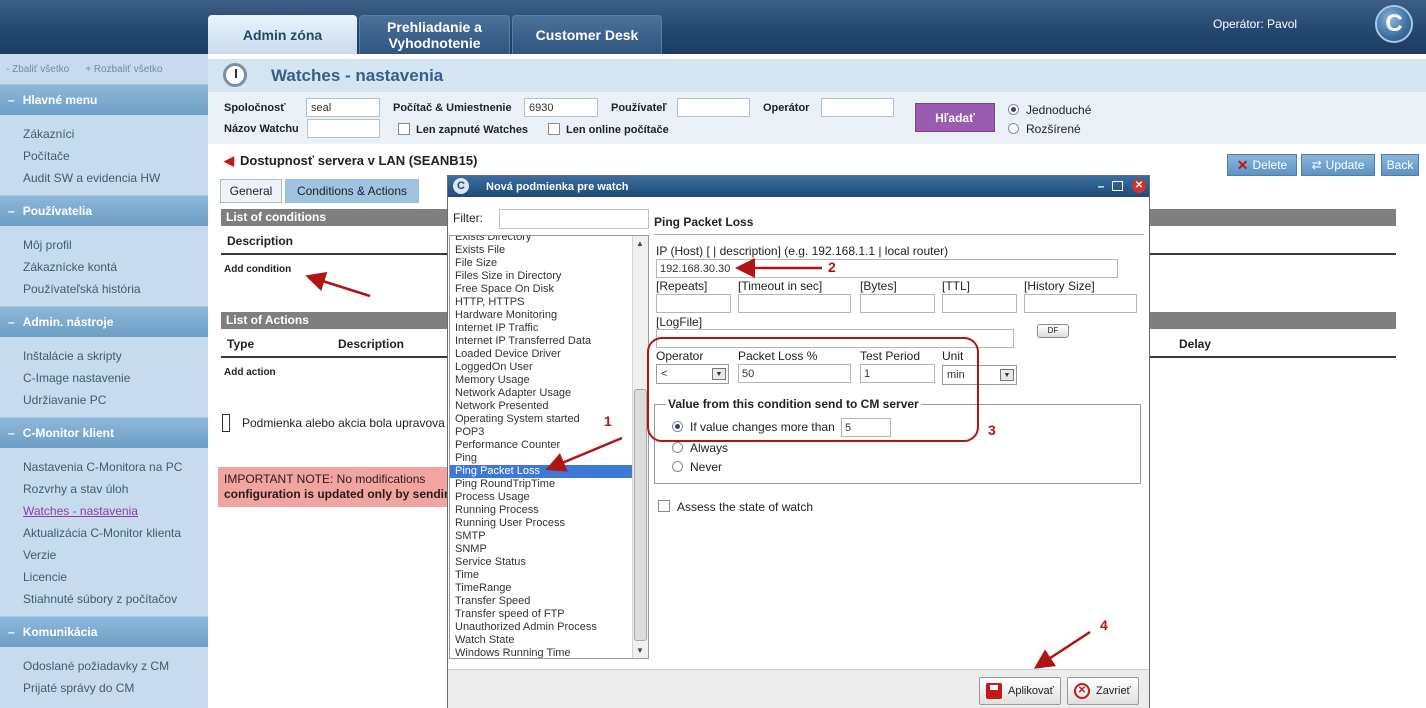  Describe the element at coordinates (115, 467) in the screenshot. I see `sidebar-item: Nastavenia C-Monitora na PC` at that location.